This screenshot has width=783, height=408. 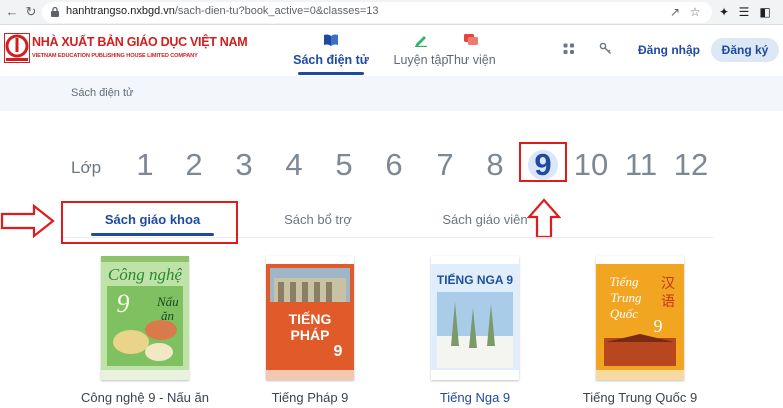 What do you see at coordinates (445, 165) in the screenshot?
I see `grade-option: 7` at bounding box center [445, 165].